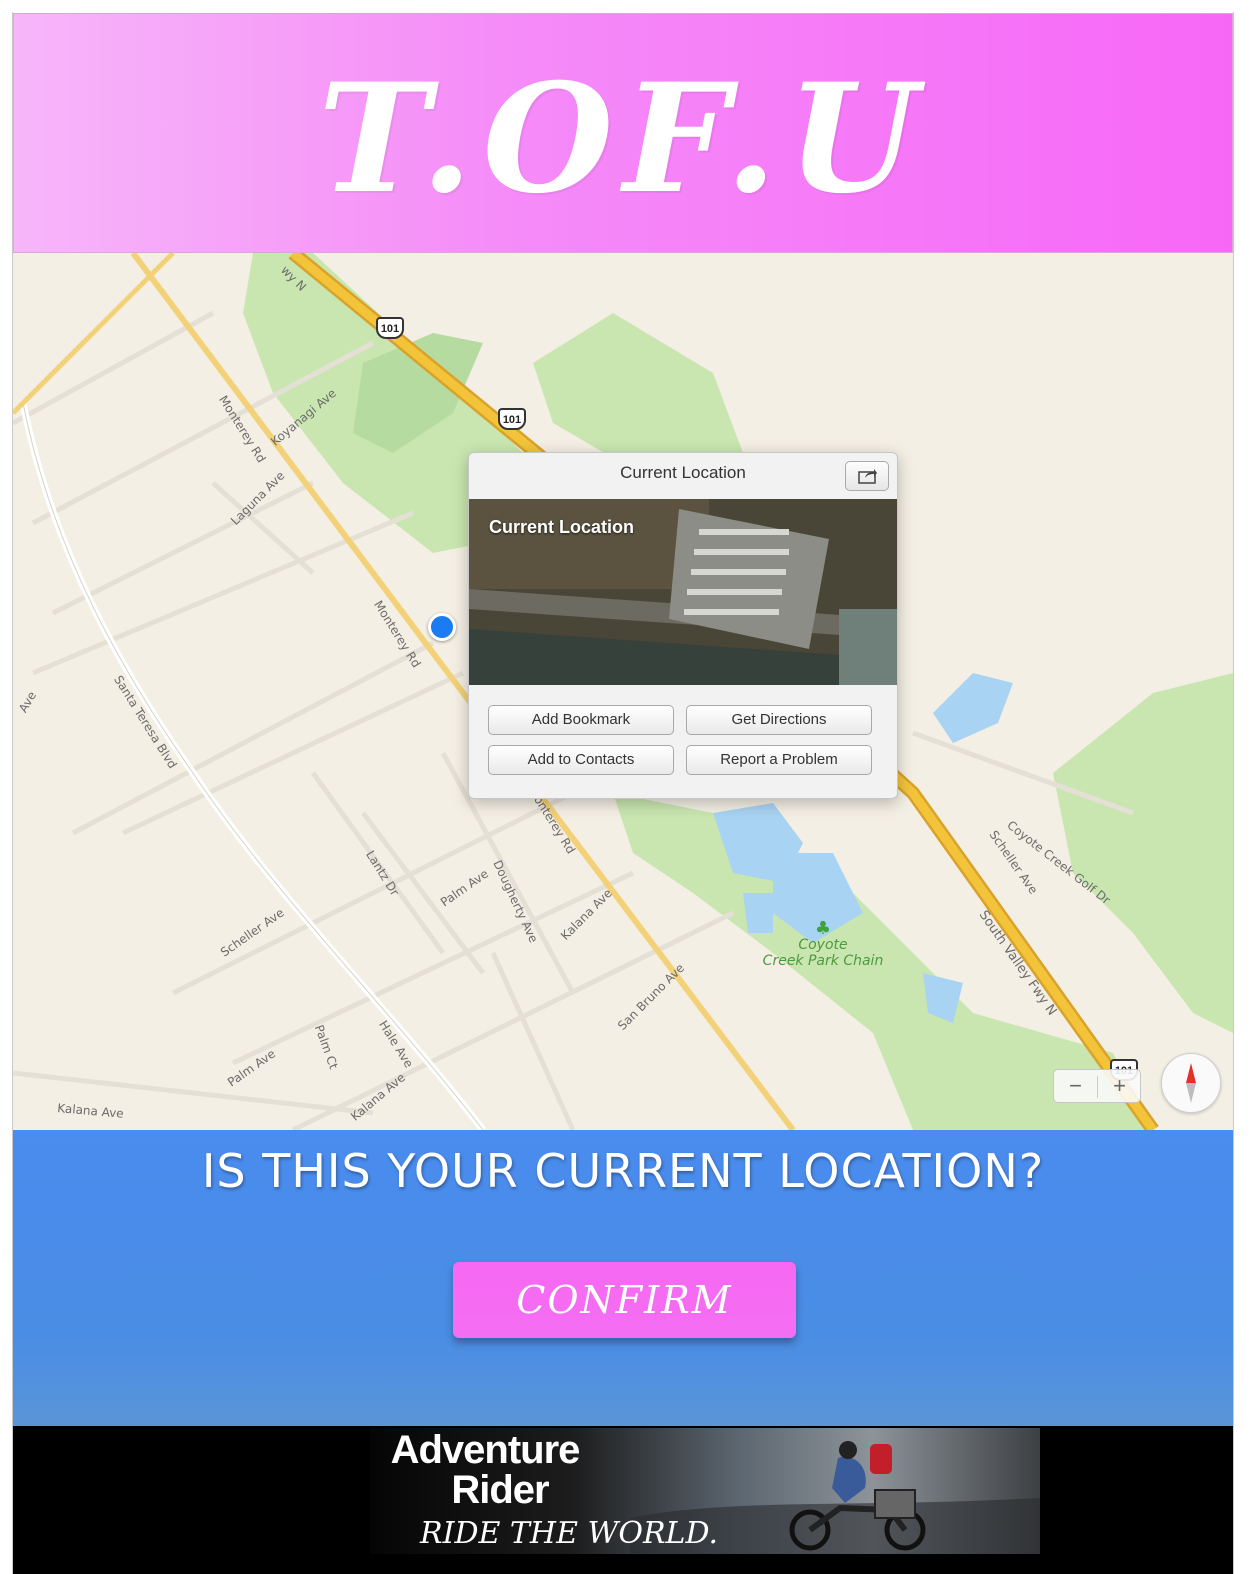 The width and height of the screenshot is (1250, 1574). I want to click on zoom-in-button: +, so click(1119, 1086).